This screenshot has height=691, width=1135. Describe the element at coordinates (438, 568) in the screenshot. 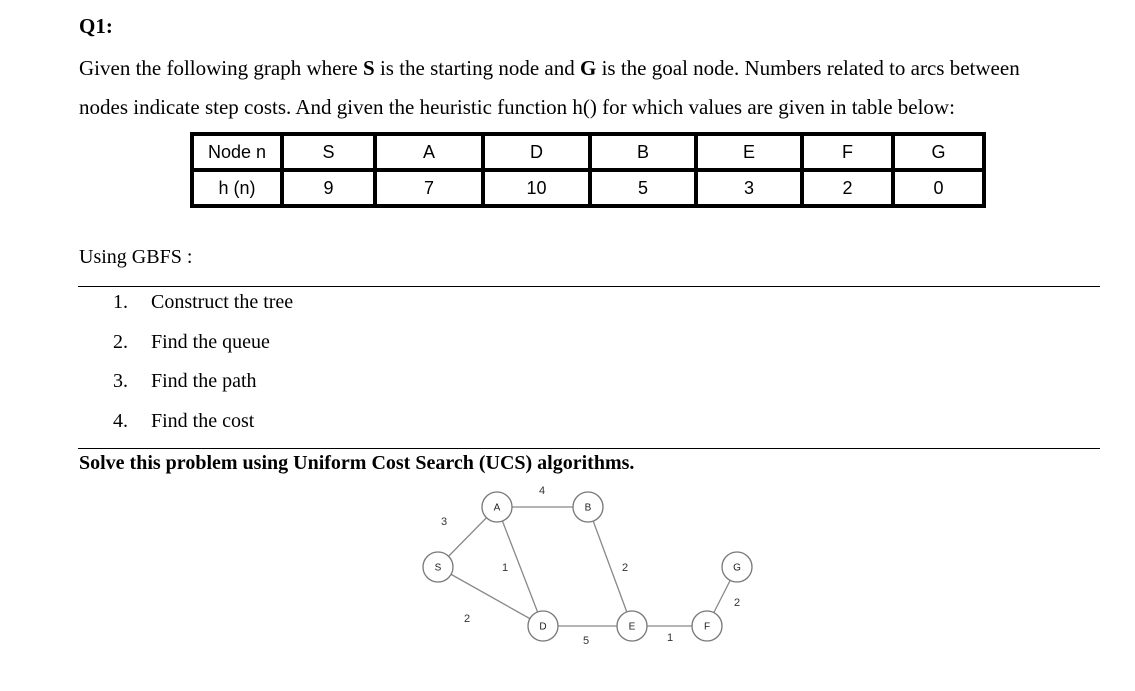

I see `node-label: S` at that location.